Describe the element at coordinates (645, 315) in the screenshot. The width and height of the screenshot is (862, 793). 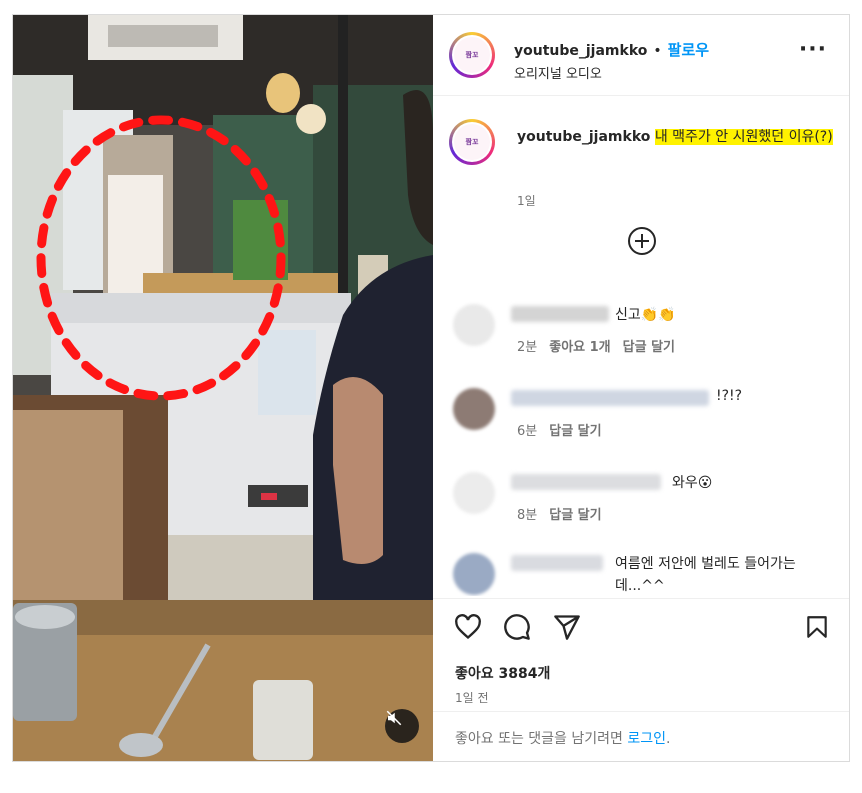
I see `comment-text: 신고👏👏` at that location.